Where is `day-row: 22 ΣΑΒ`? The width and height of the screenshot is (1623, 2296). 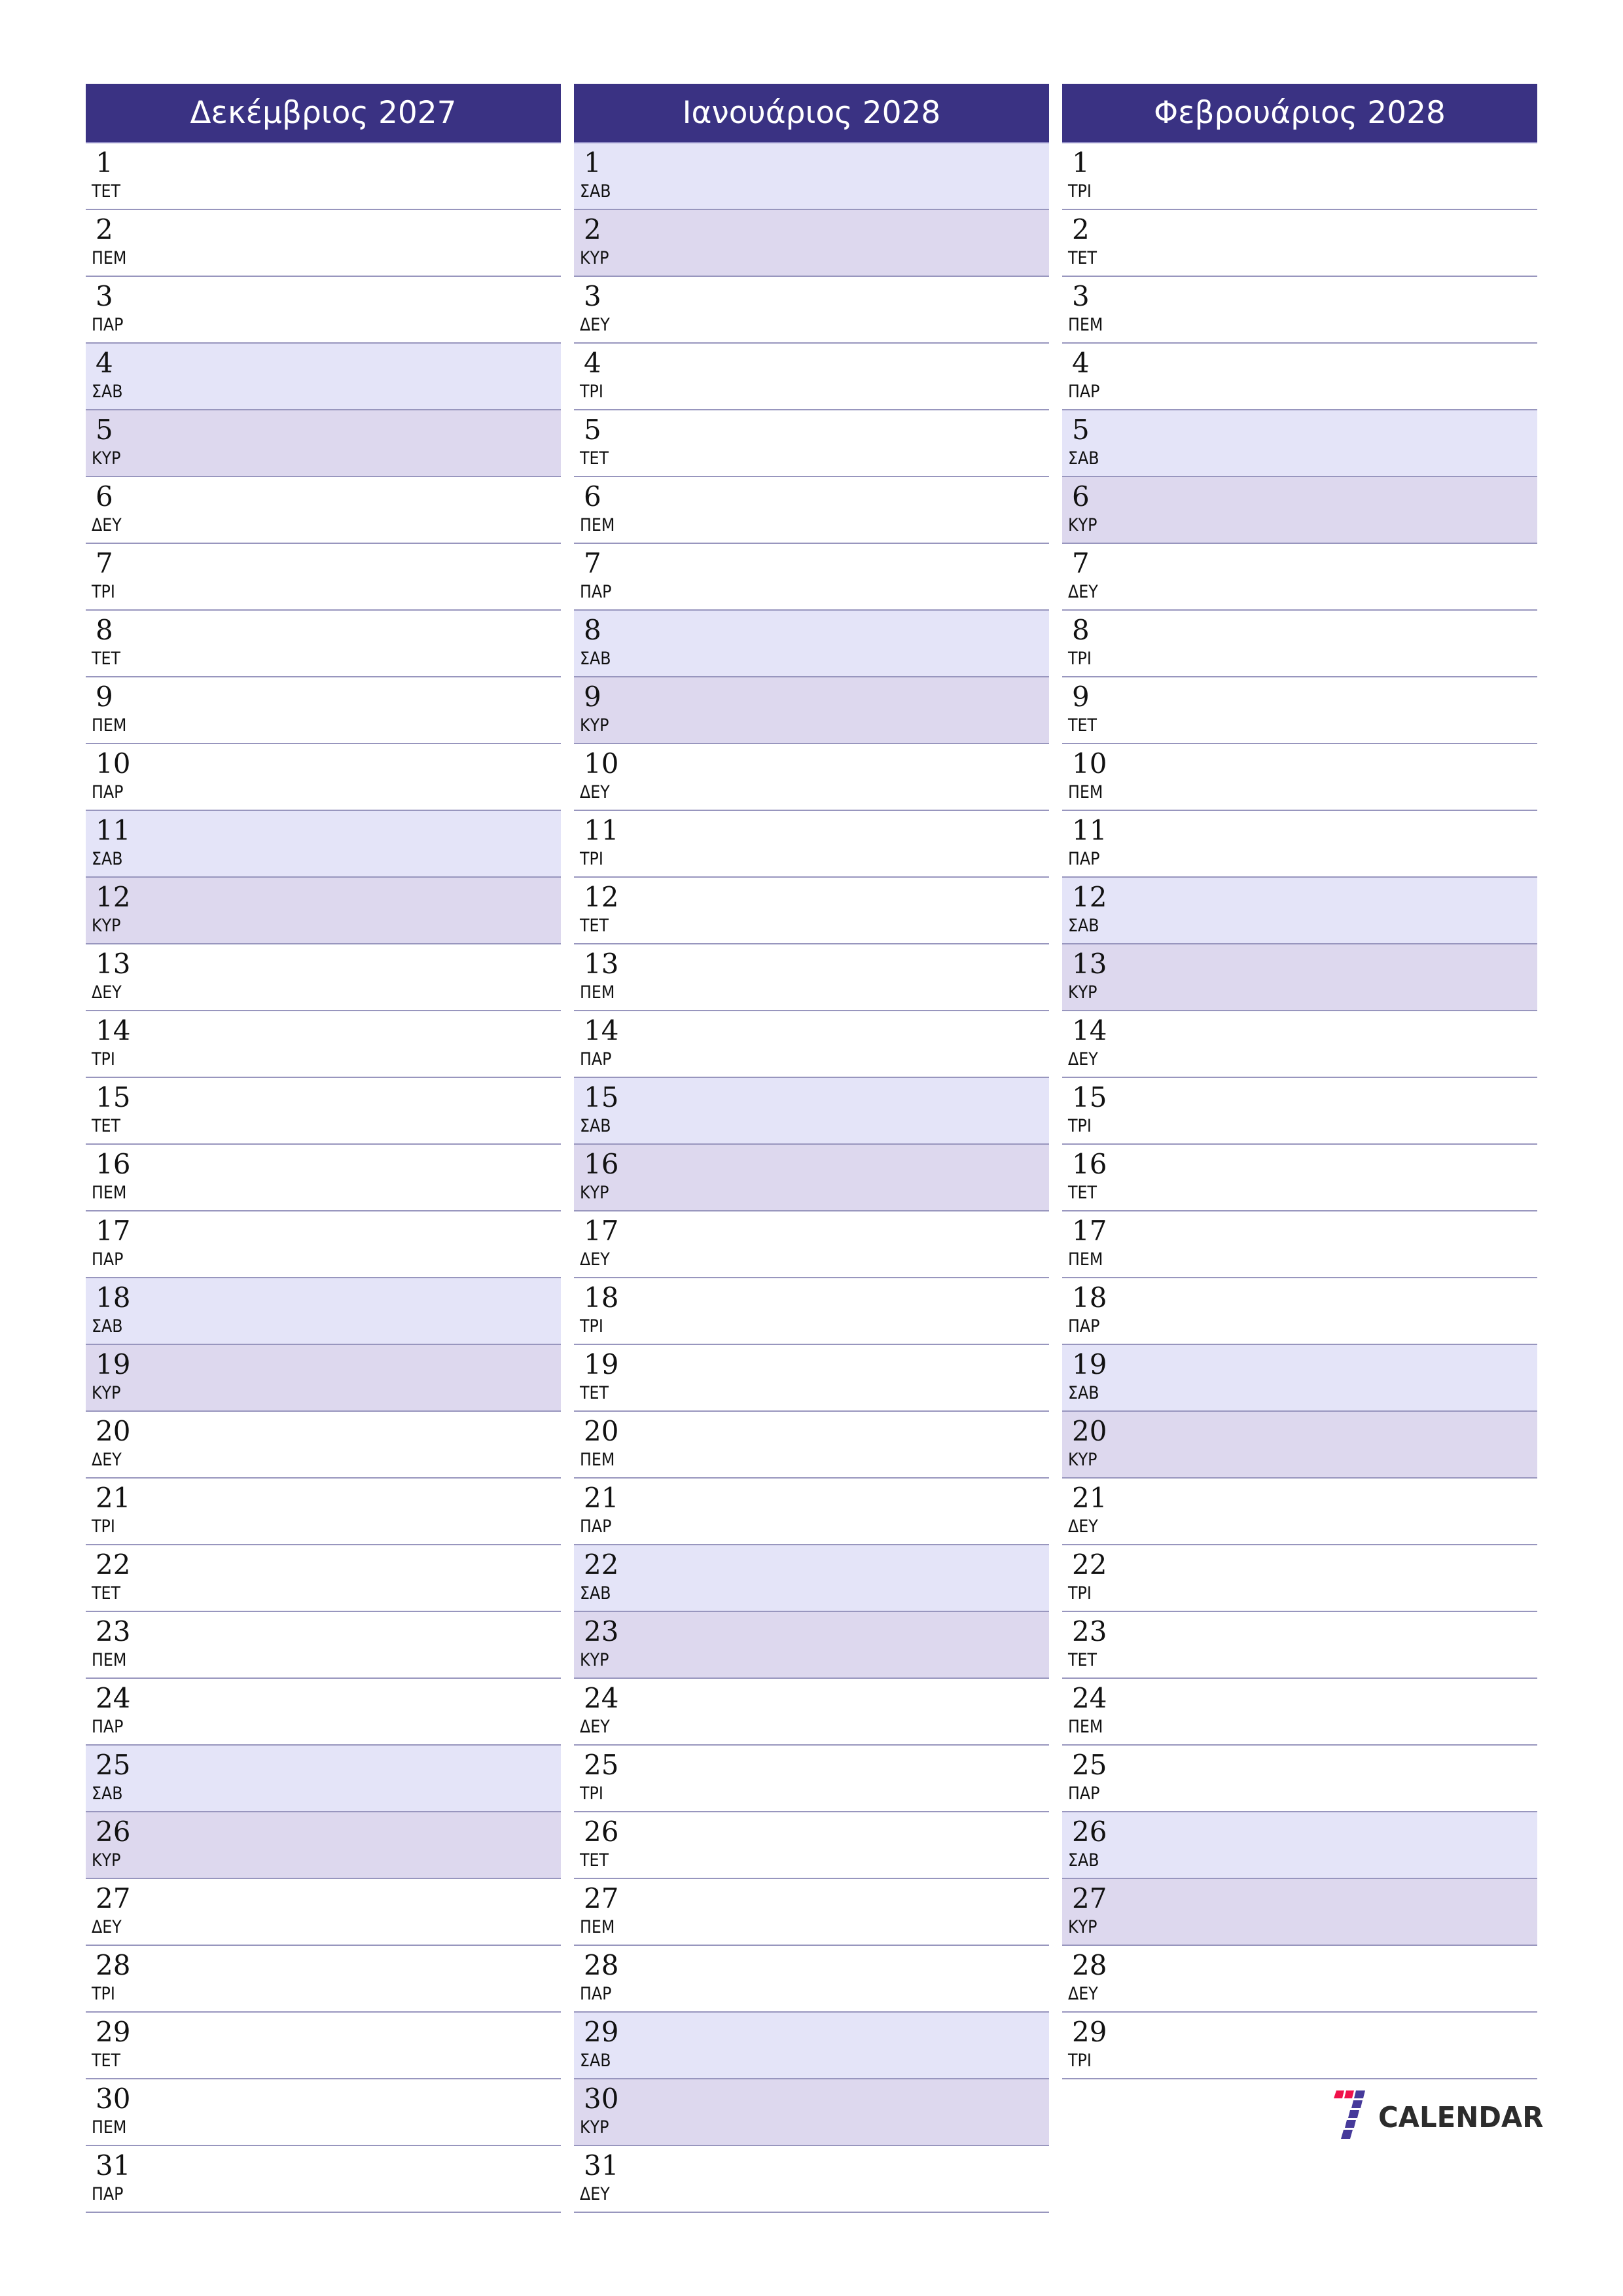
day-row: 22 ΣΑΒ is located at coordinates (811, 1578).